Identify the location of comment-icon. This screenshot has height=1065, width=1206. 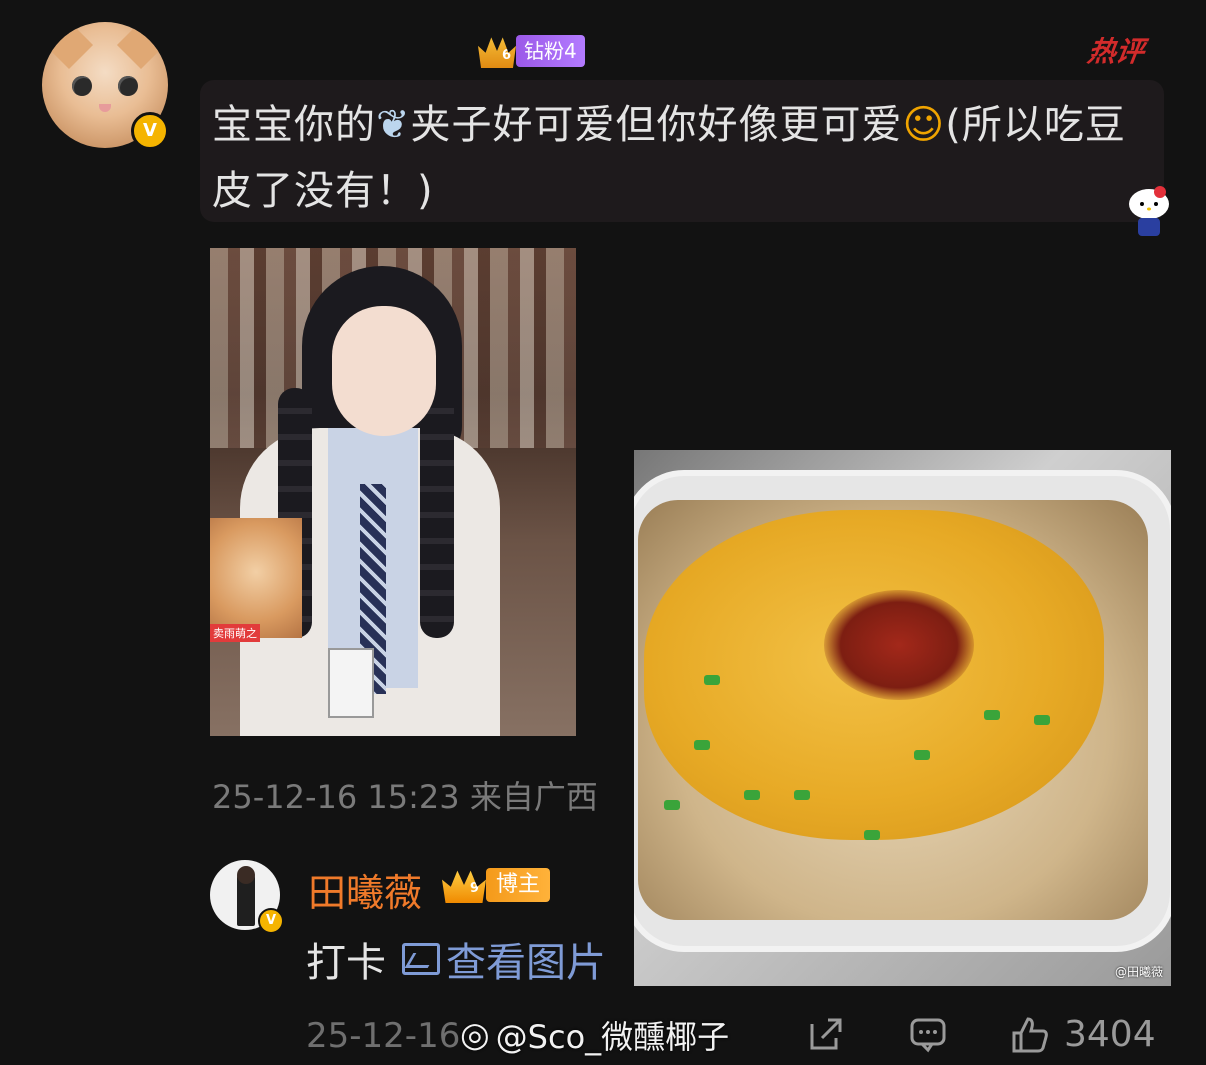
(928, 1035).